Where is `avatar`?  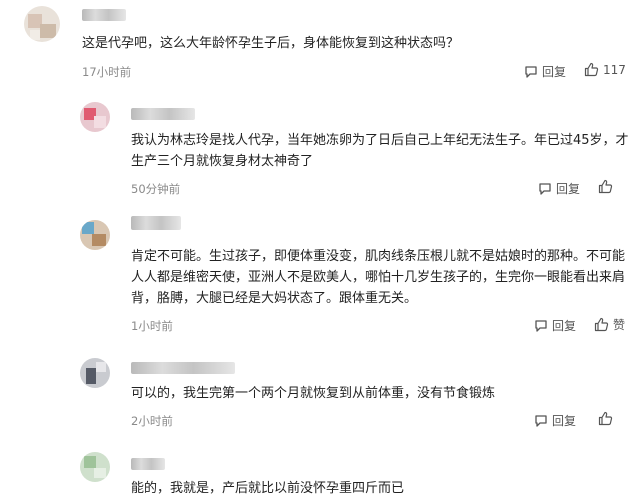
avatar is located at coordinates (95, 467).